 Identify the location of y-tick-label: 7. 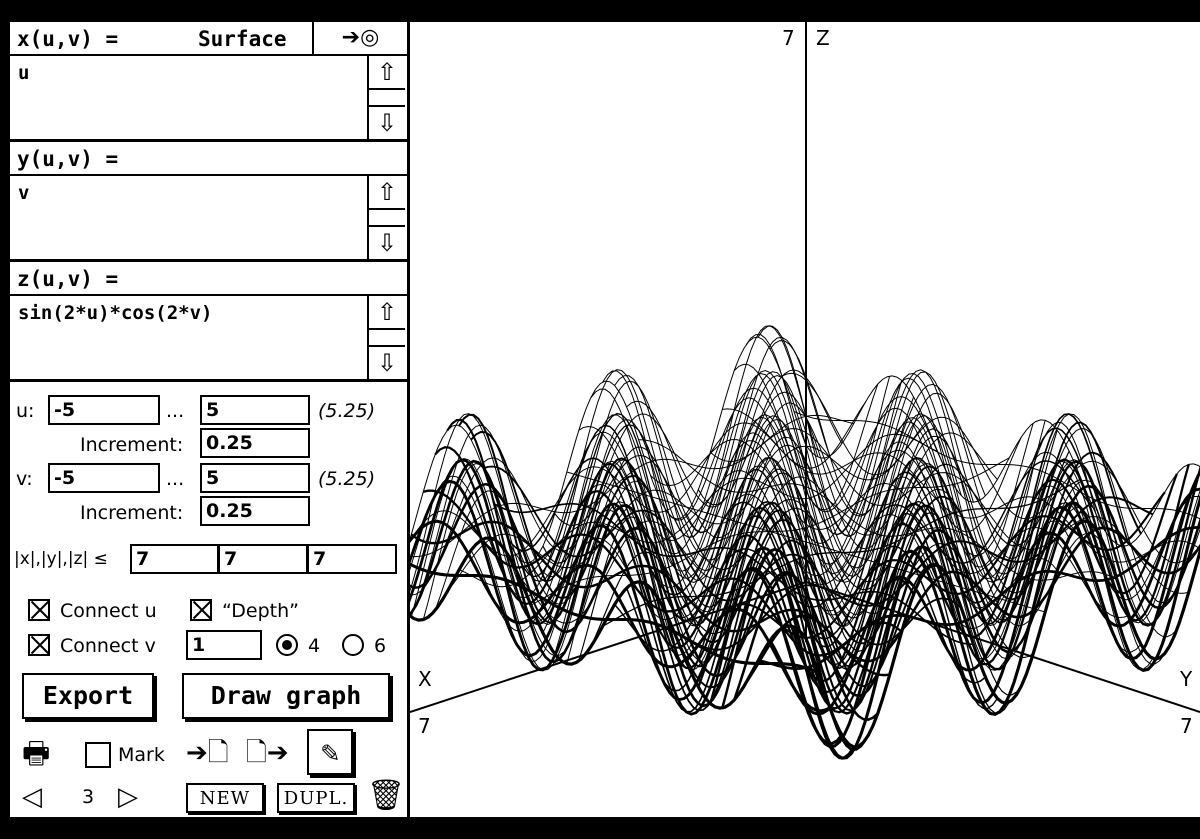
(1186, 726).